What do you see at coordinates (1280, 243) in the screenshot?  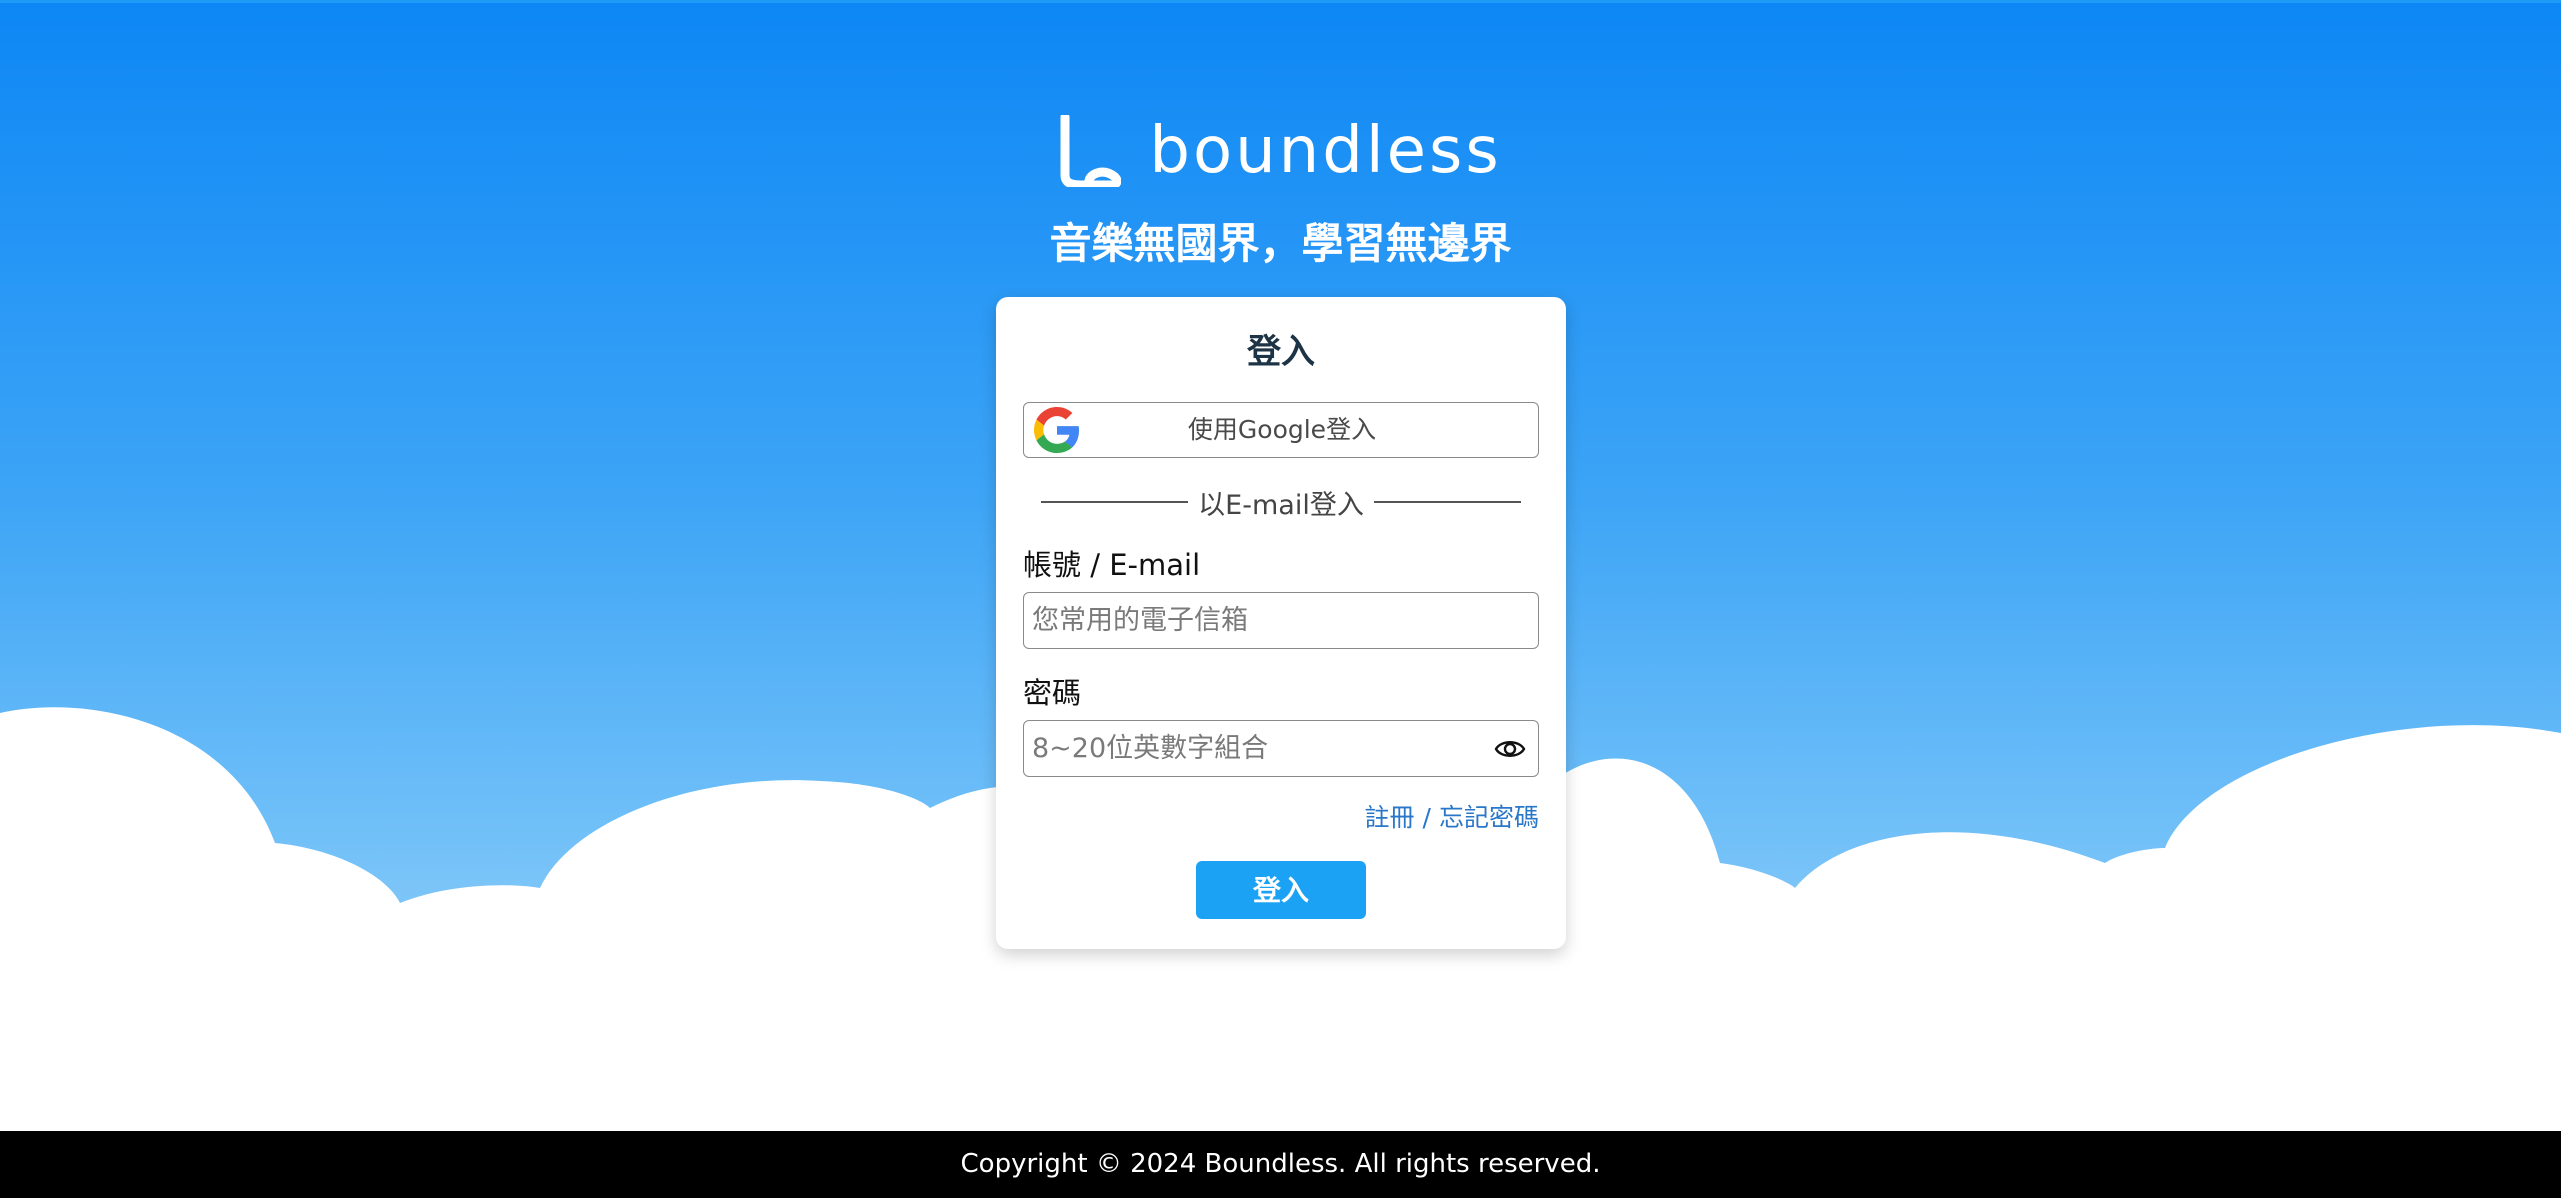 I see `slogan: 音樂無國界，學習無邊界` at bounding box center [1280, 243].